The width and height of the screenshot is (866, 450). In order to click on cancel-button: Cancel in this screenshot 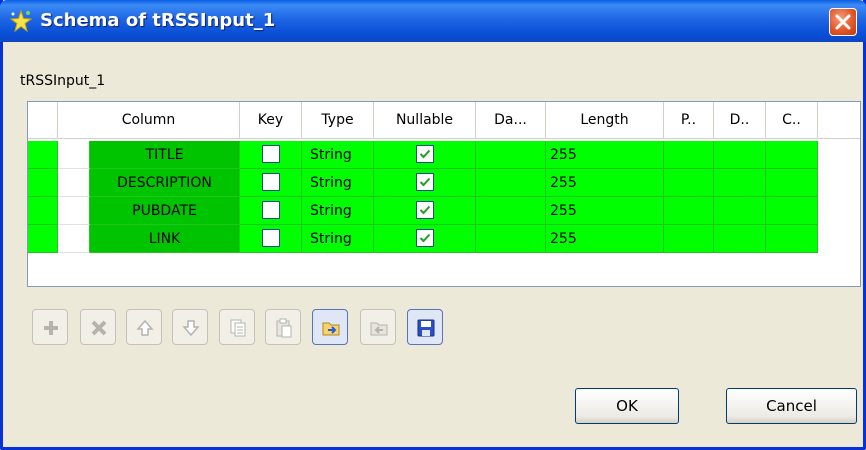, I will do `click(791, 406)`.